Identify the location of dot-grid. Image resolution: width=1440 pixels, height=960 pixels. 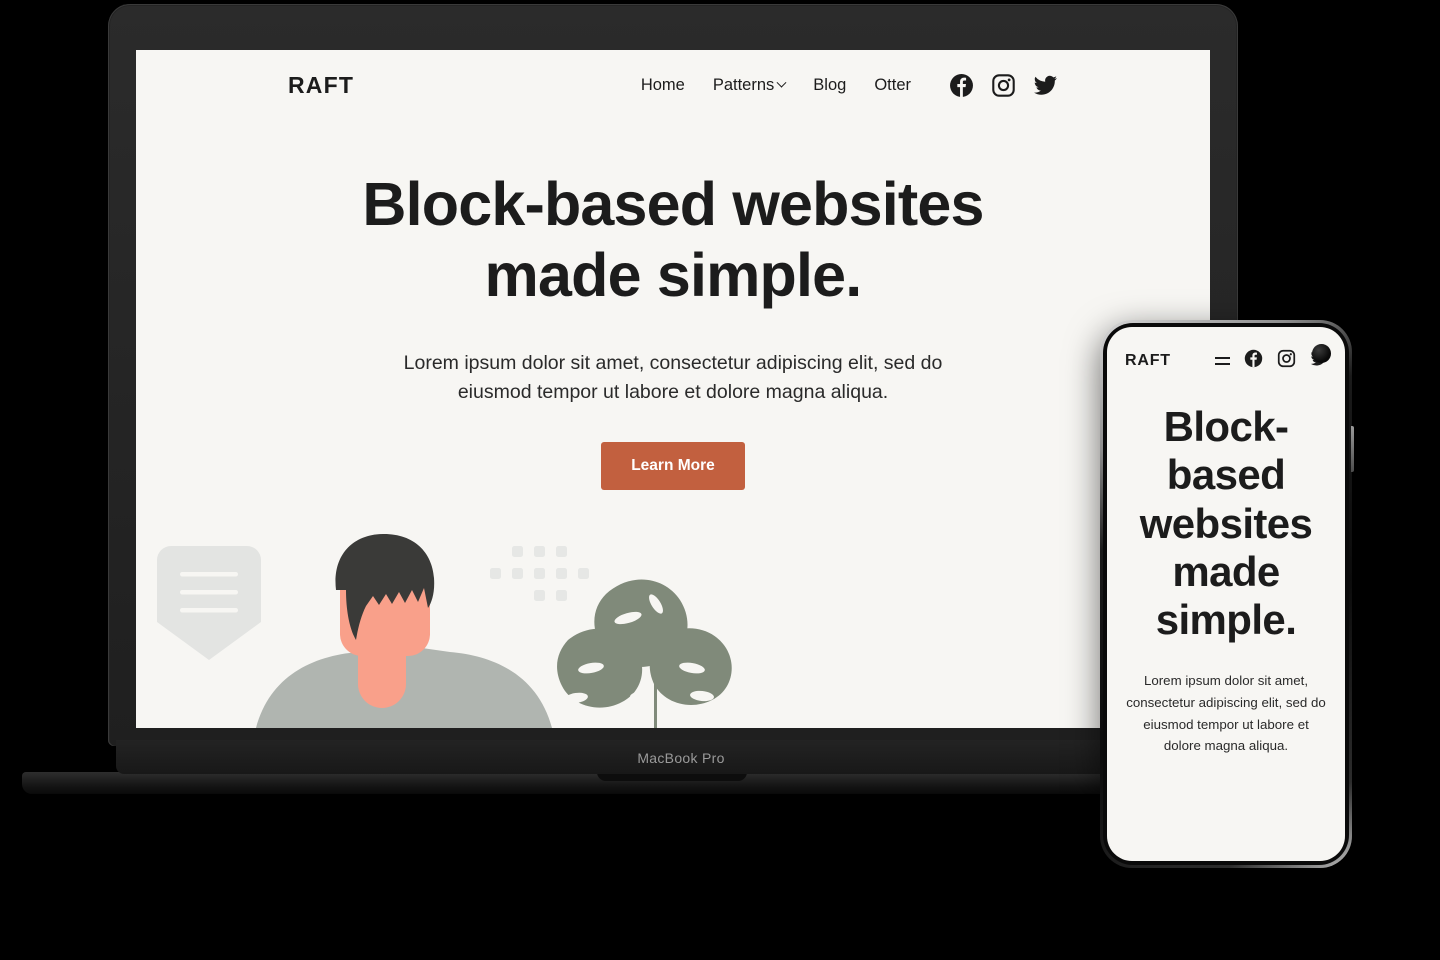
(539, 573).